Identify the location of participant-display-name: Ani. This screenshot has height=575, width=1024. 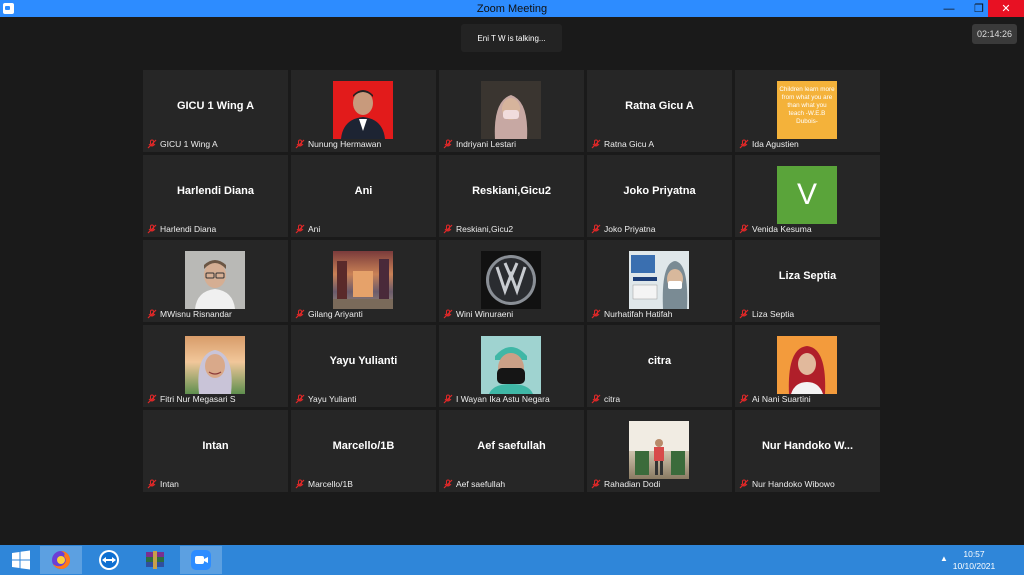
(363, 191).